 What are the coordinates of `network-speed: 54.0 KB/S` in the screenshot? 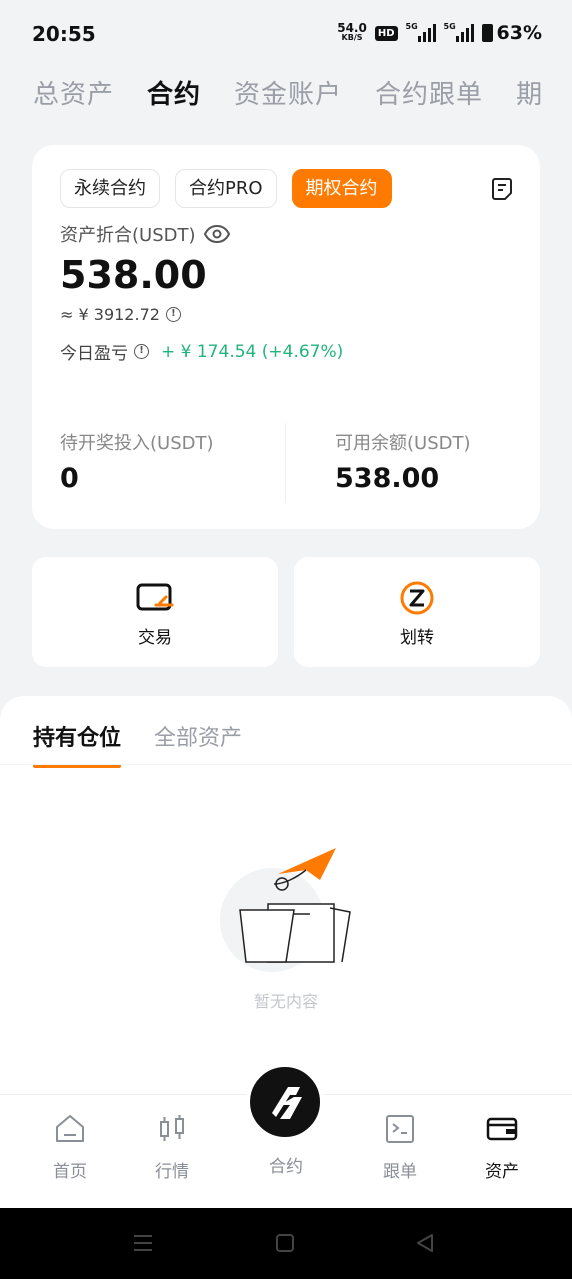 It's located at (352, 32).